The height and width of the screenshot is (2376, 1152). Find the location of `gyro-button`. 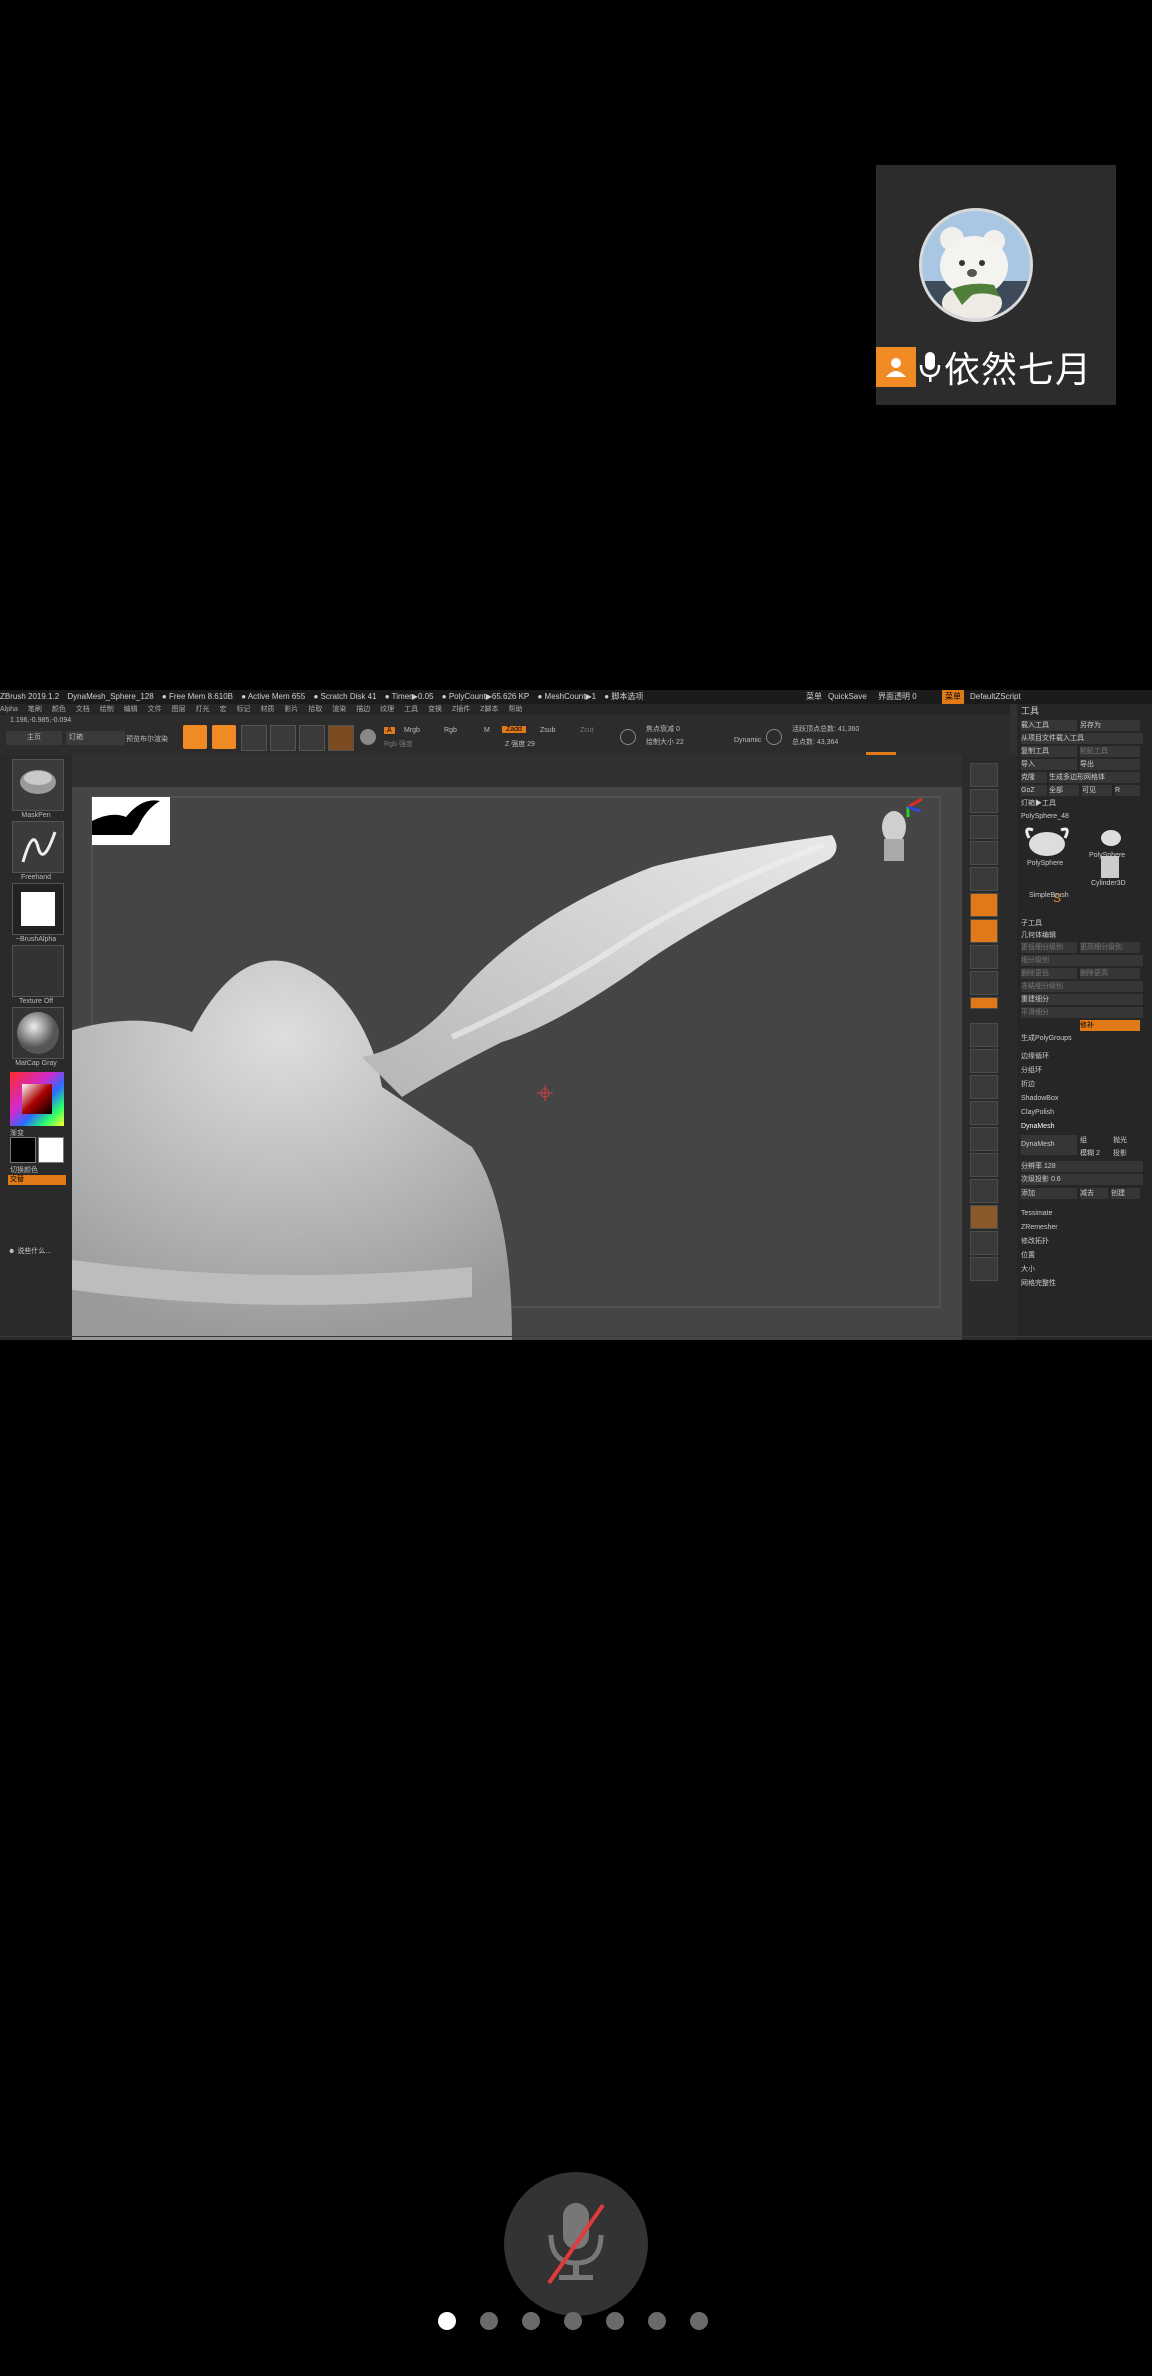

gyro-button is located at coordinates (984, 1003).